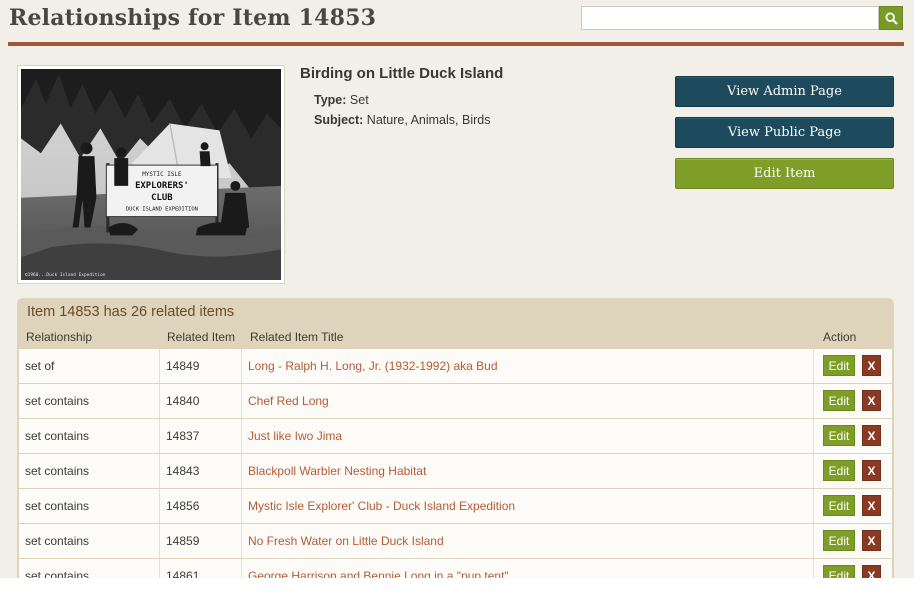 This screenshot has height=604, width=914. What do you see at coordinates (457, 22) in the screenshot?
I see `page-header: Relationships for Item 14853` at bounding box center [457, 22].